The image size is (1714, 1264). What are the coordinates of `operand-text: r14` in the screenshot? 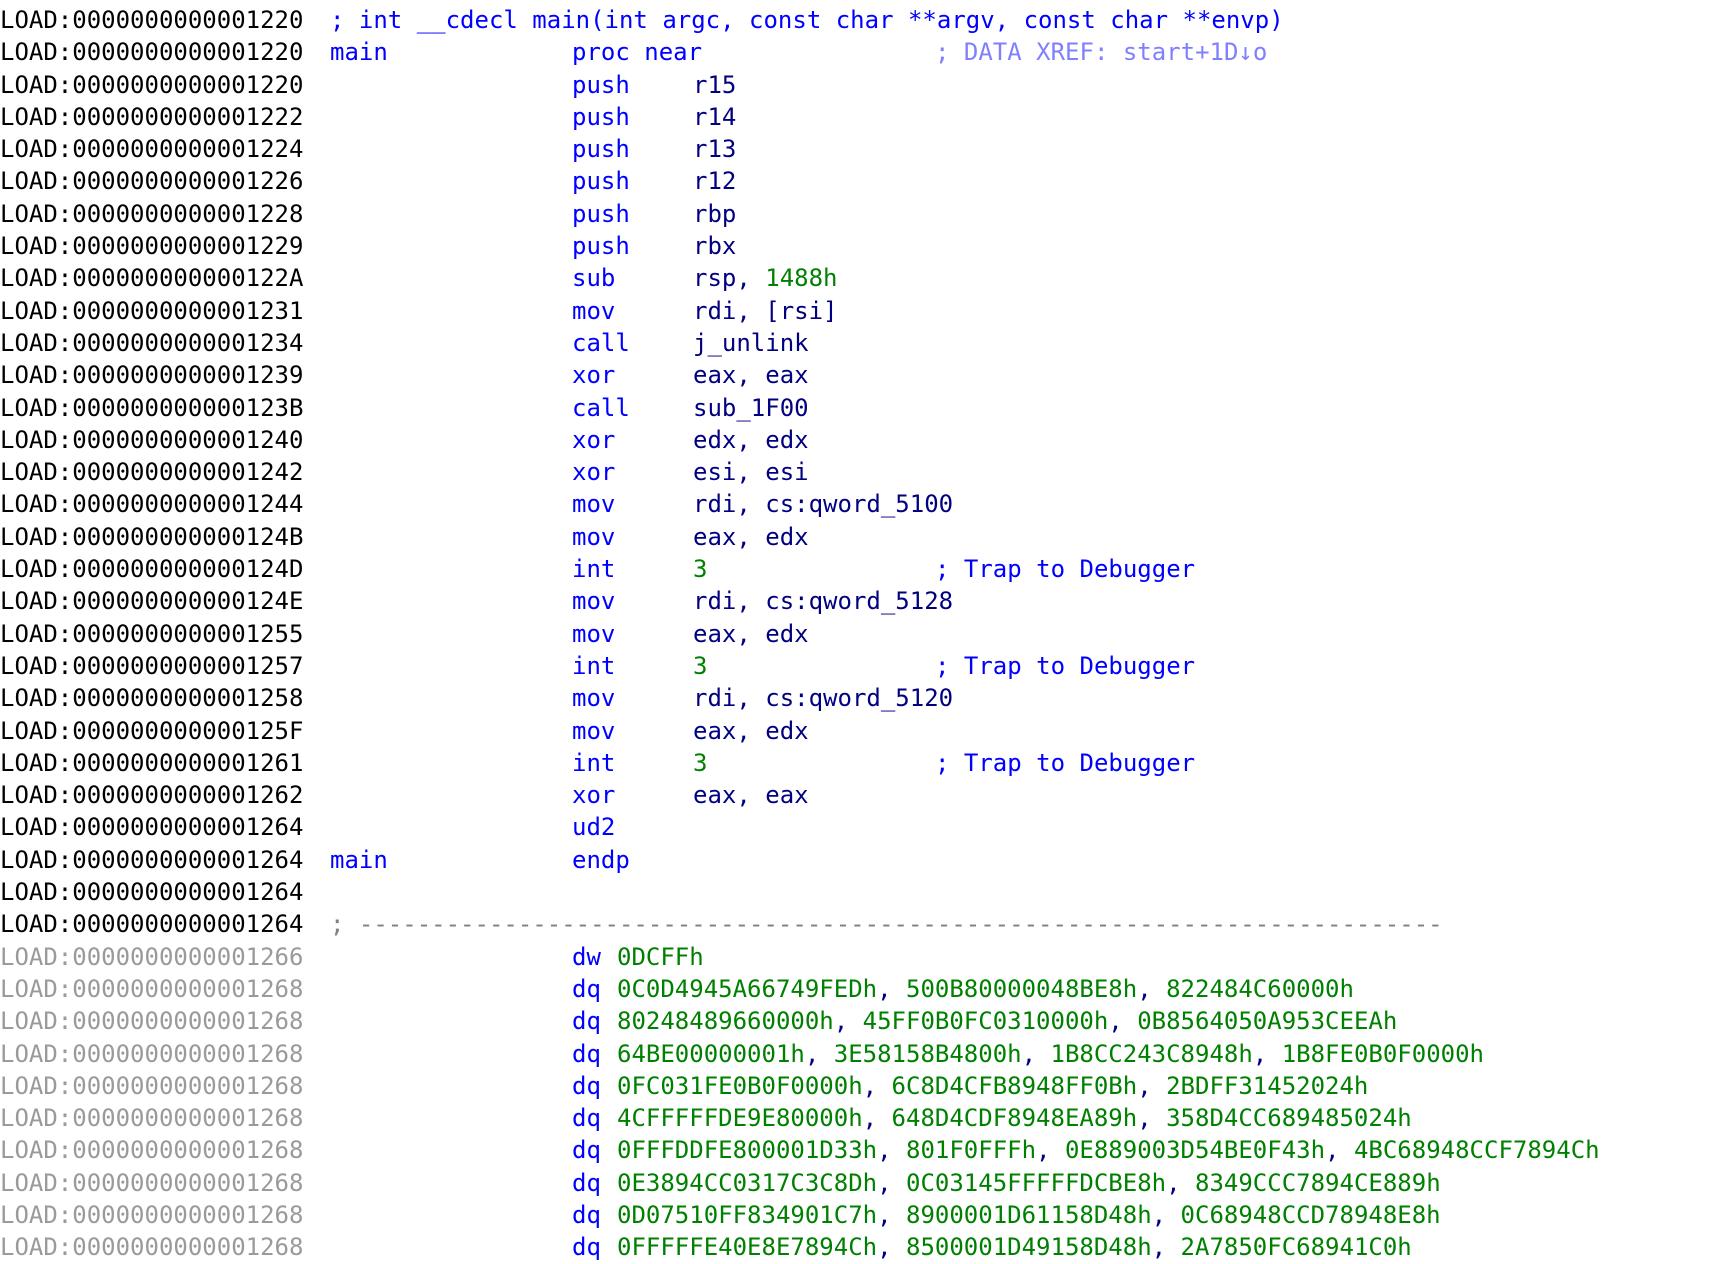 It's located at (715, 116).